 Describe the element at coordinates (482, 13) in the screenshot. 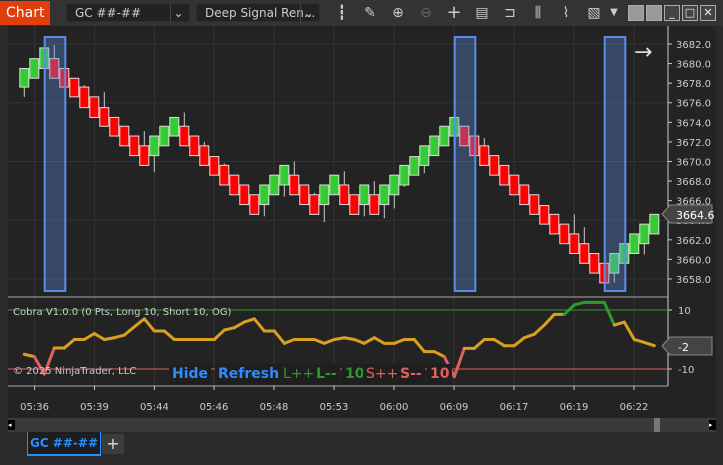

I see `data-box-icon: ▤` at that location.